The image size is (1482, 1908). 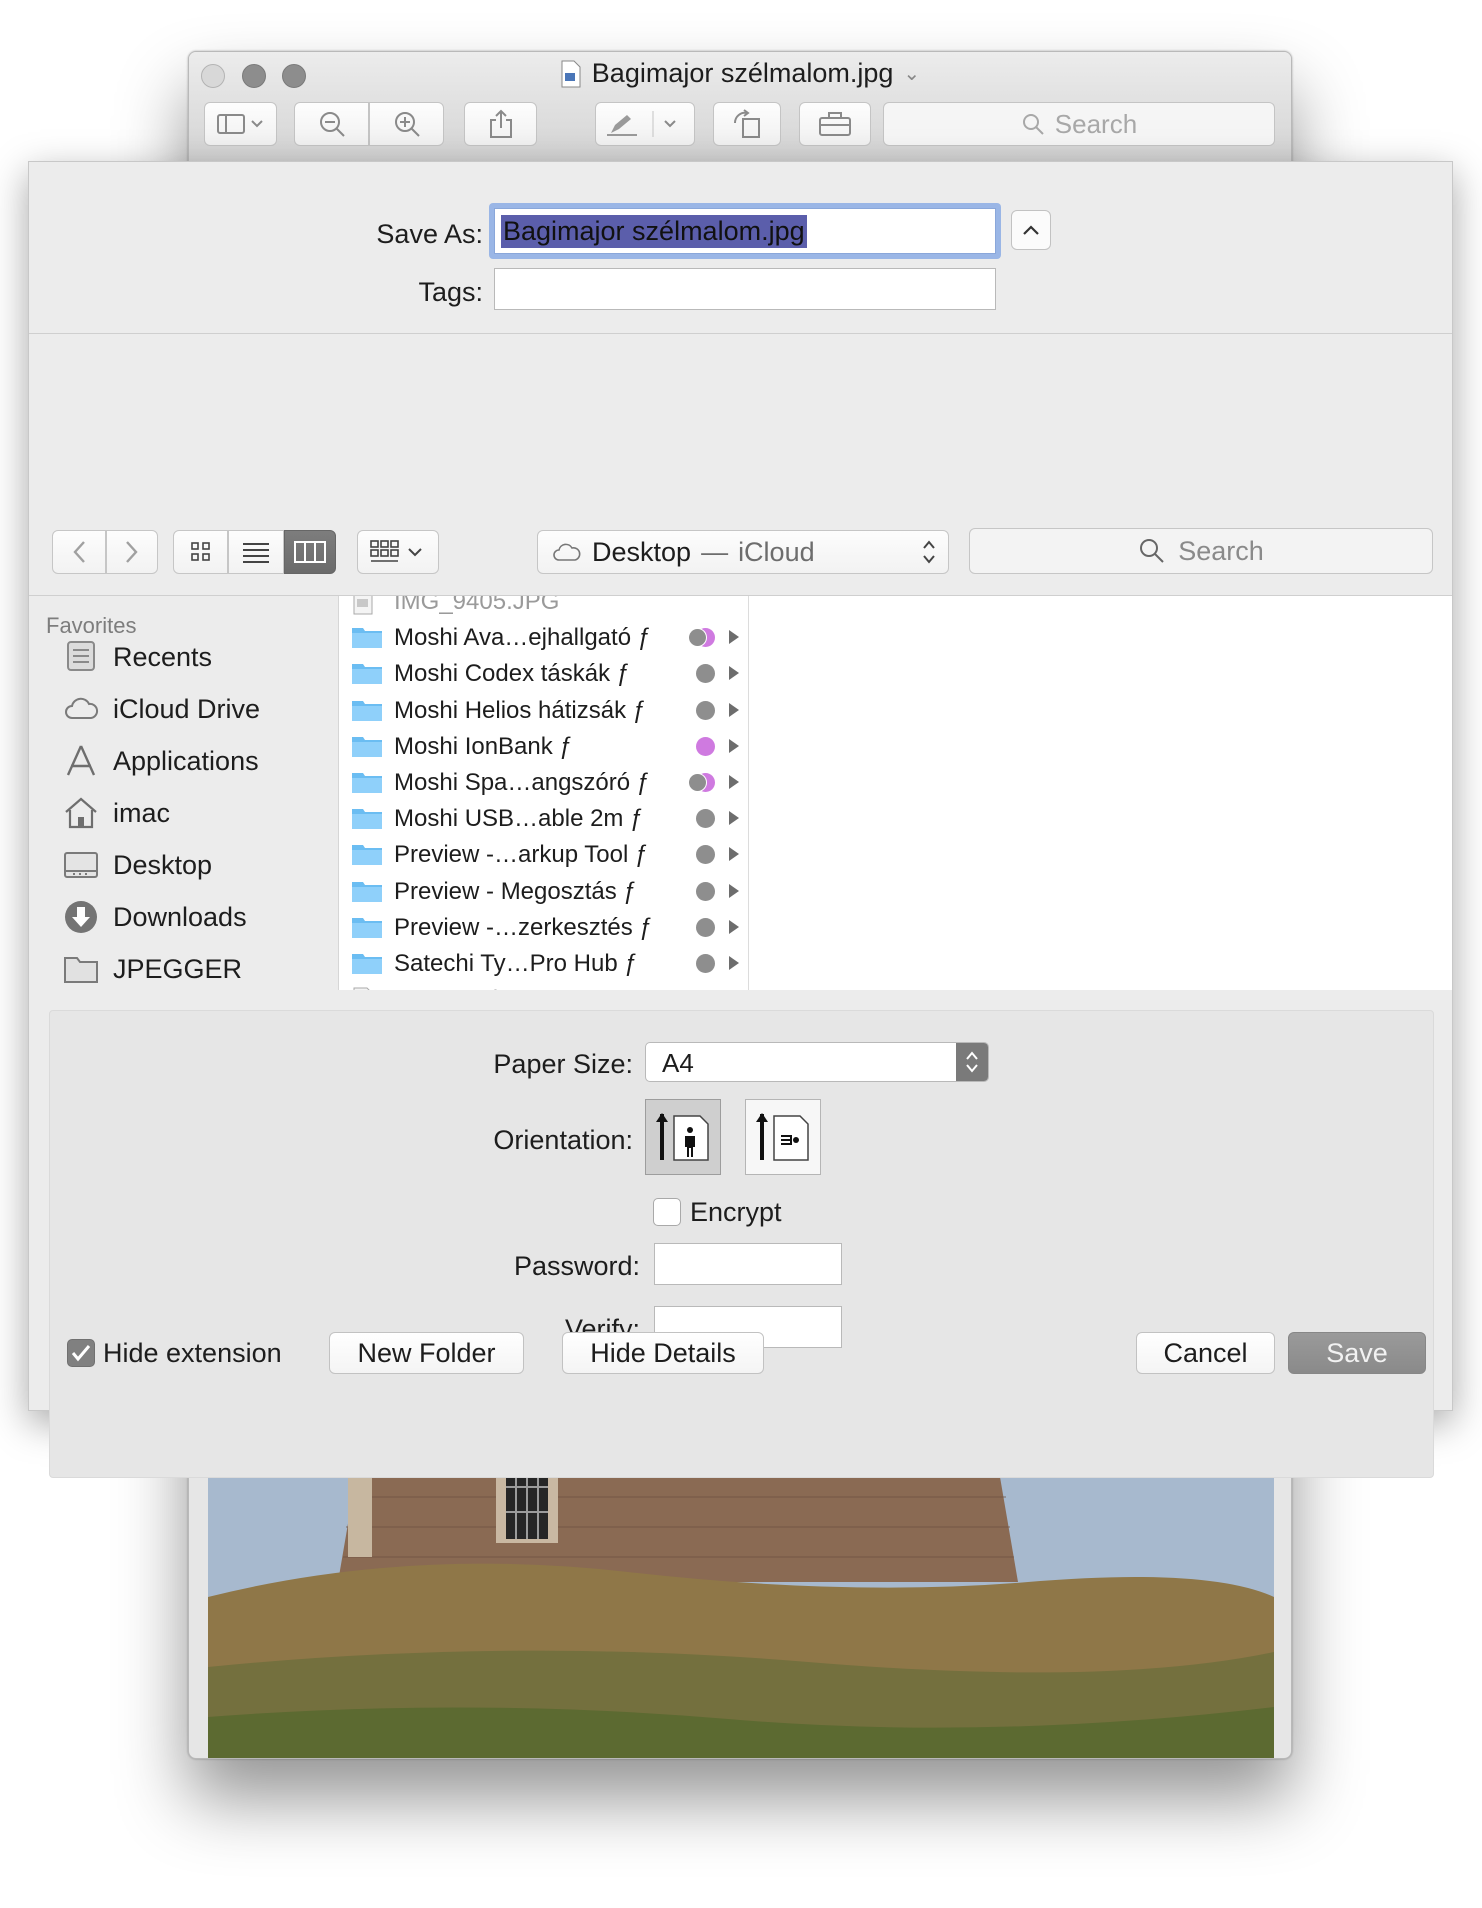 I want to click on save-as-field: Bagimajor szélmalom.jpg, so click(x=745, y=231).